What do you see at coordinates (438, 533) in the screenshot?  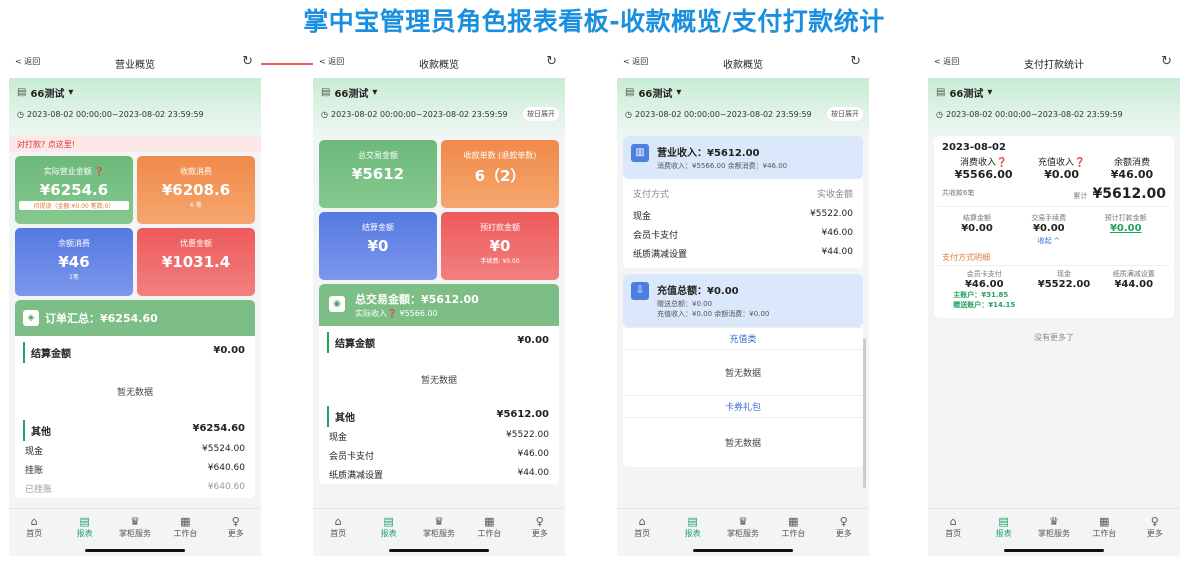 I see `tab-label: 掌柜服务` at bounding box center [438, 533].